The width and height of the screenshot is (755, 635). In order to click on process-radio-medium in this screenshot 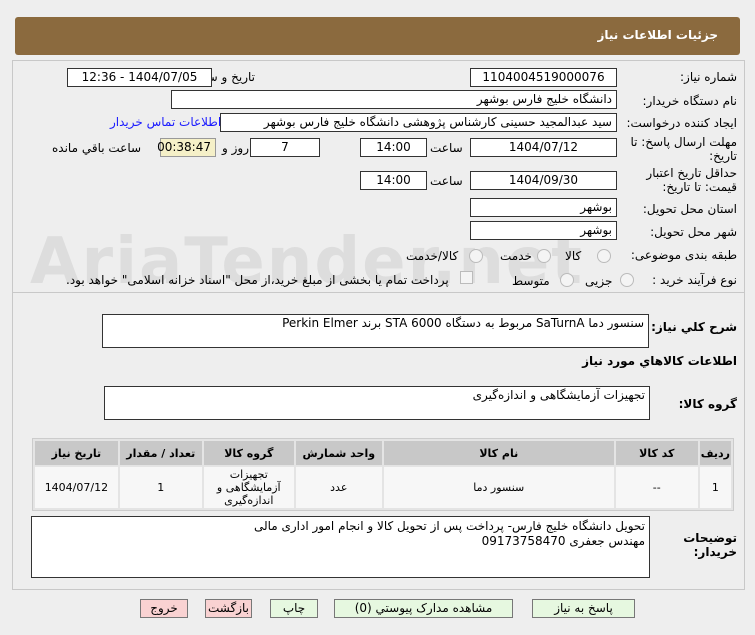, I will do `click(567, 280)`.